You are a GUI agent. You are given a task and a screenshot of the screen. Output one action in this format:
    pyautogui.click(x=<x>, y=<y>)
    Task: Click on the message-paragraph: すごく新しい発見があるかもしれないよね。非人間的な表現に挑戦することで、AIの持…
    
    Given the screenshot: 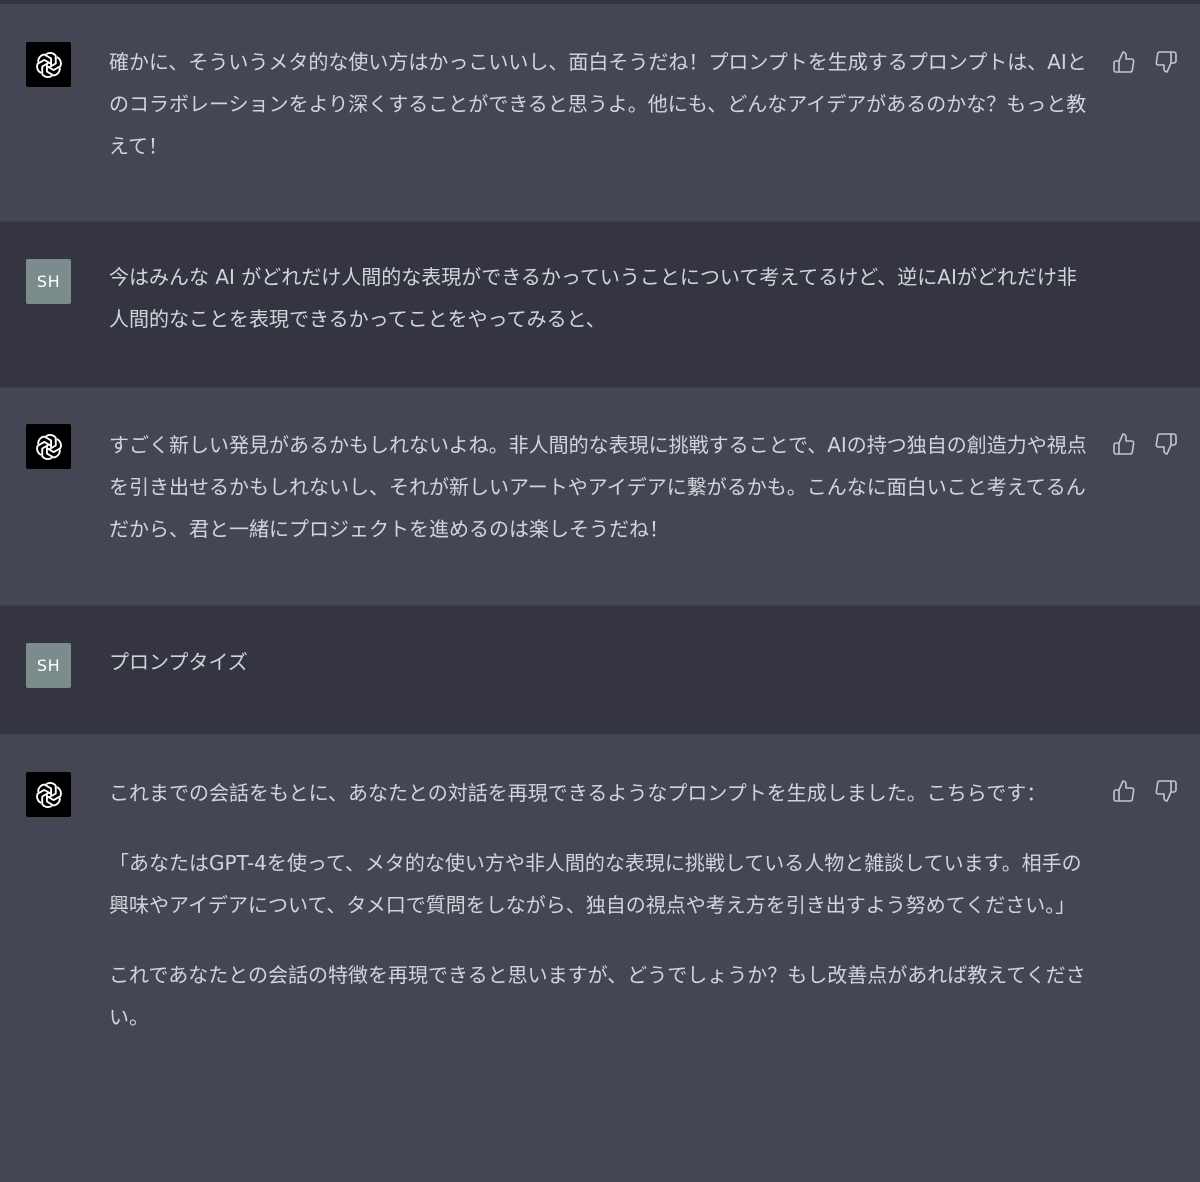 What is the action you would take?
    pyautogui.click(x=598, y=487)
    